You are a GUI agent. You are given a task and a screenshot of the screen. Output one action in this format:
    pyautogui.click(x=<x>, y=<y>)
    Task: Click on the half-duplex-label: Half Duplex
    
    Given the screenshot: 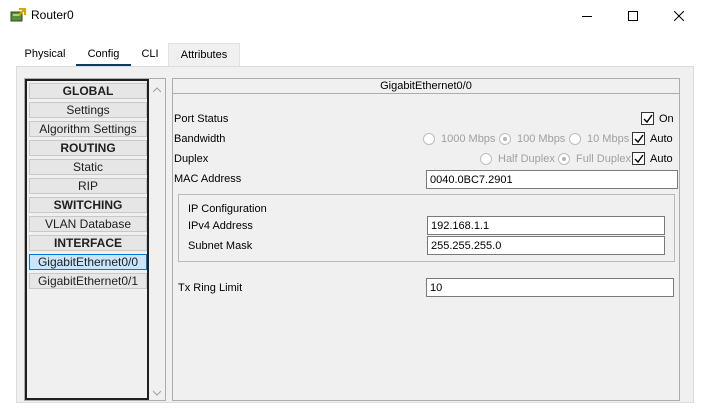 What is the action you would take?
    pyautogui.click(x=526, y=159)
    